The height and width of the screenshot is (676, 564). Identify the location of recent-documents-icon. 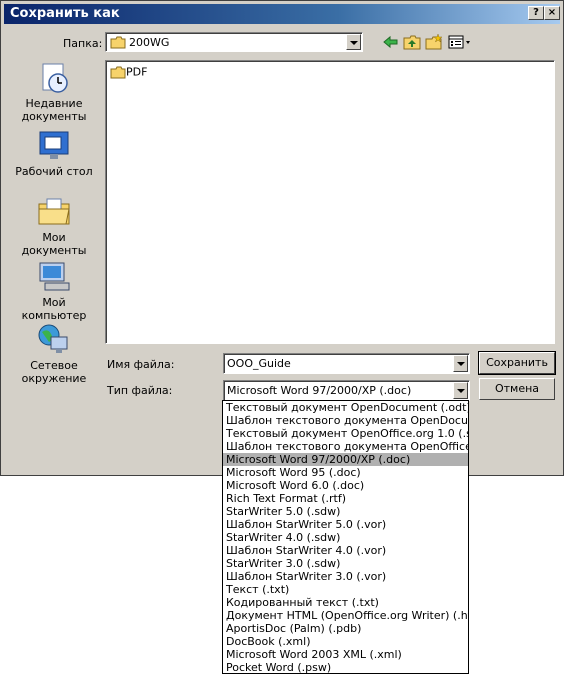
(55, 78).